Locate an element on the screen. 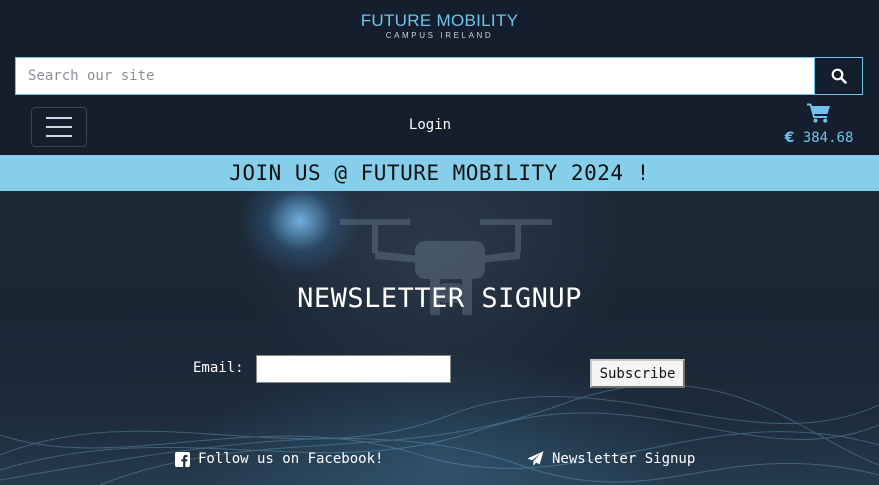 This screenshot has height=485, width=879. promo-banner: JOIN US @ FUTURE MOBILITY 2024 ! is located at coordinates (439, 173).